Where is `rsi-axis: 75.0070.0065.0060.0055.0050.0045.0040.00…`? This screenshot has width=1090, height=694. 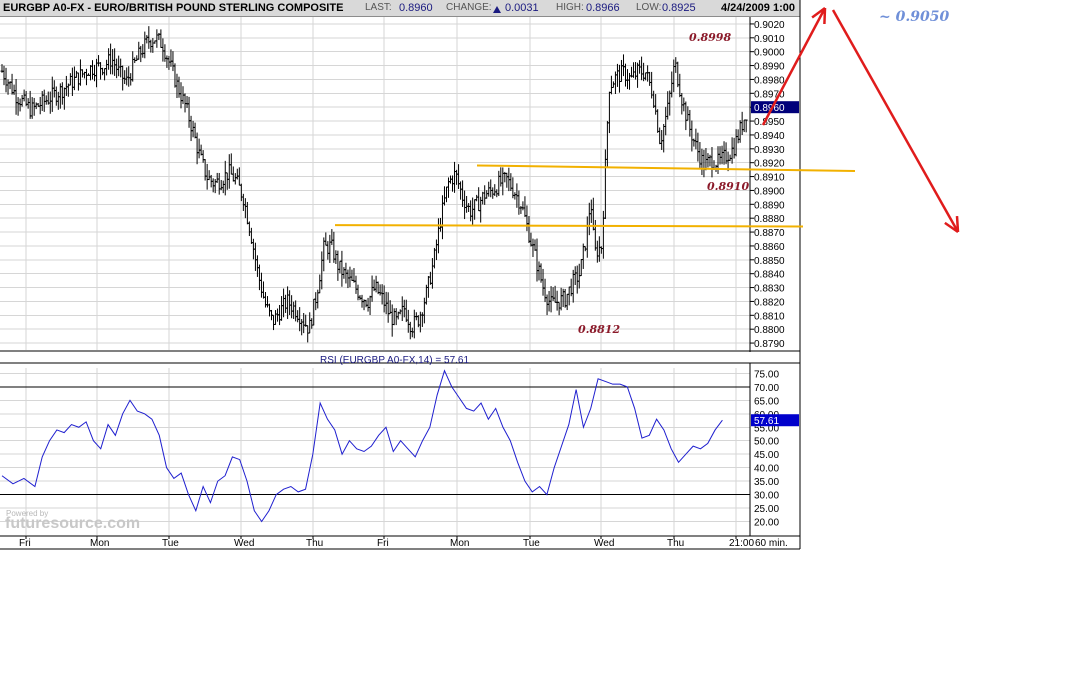 rsi-axis: 75.0070.0065.0060.0055.0050.0045.0040.00… is located at coordinates (775, 449).